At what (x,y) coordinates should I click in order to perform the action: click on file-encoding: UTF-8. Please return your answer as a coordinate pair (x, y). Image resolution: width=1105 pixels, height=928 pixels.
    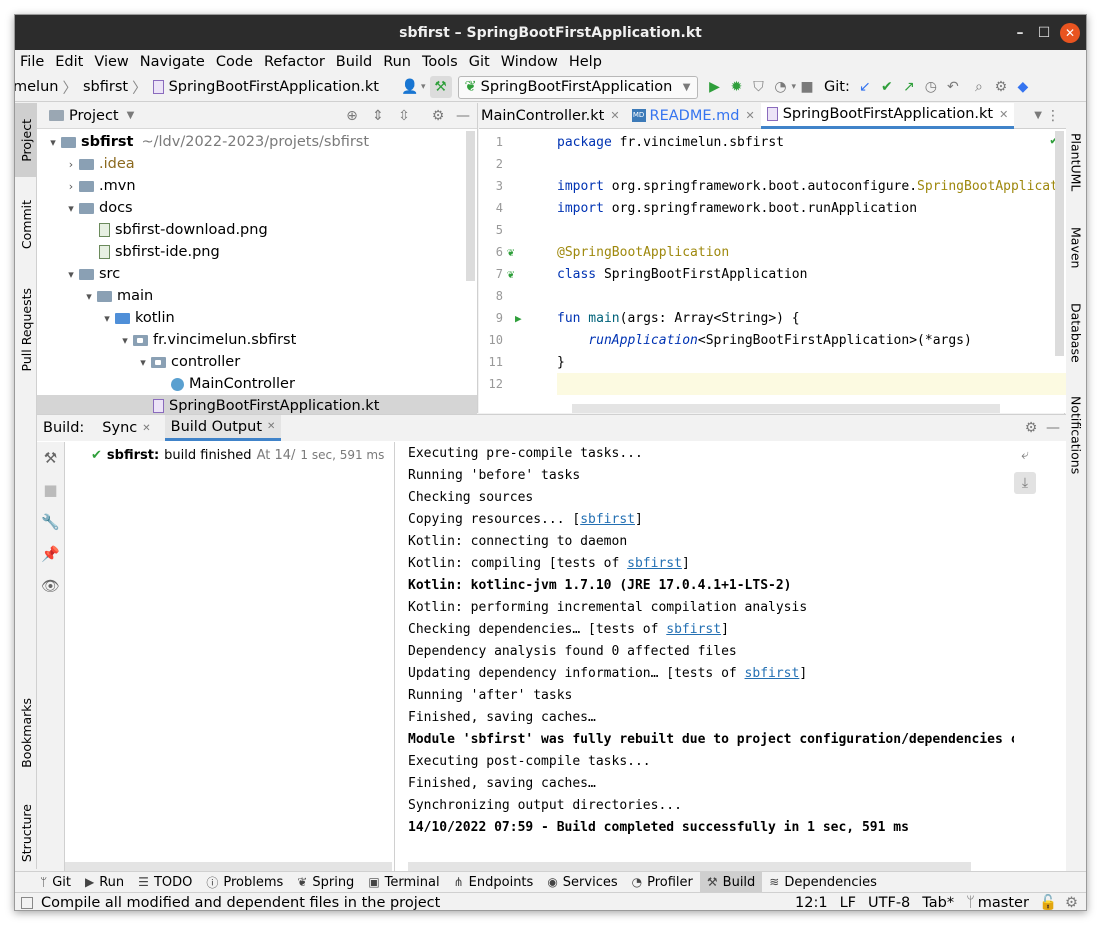
    Looking at the image, I should click on (889, 903).